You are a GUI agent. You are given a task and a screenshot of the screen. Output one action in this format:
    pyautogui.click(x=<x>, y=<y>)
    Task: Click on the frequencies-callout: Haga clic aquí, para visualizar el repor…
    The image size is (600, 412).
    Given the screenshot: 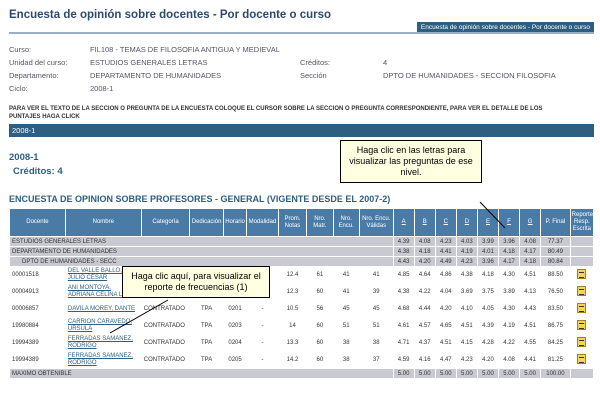 What is the action you would take?
    pyautogui.click(x=196, y=282)
    